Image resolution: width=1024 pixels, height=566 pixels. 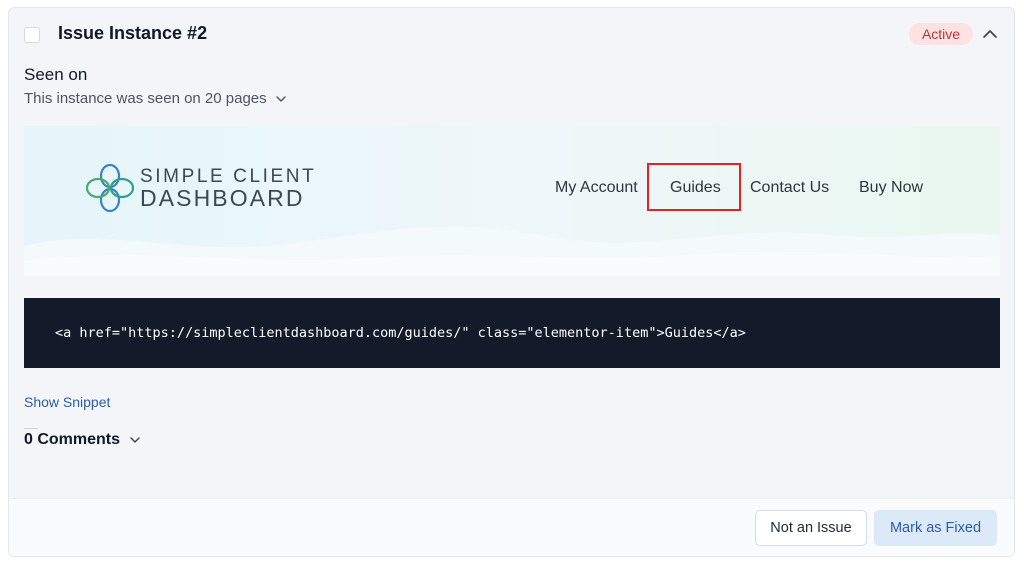 What do you see at coordinates (935, 528) in the screenshot?
I see `mark-as-fixed-button: Mark as Fixed` at bounding box center [935, 528].